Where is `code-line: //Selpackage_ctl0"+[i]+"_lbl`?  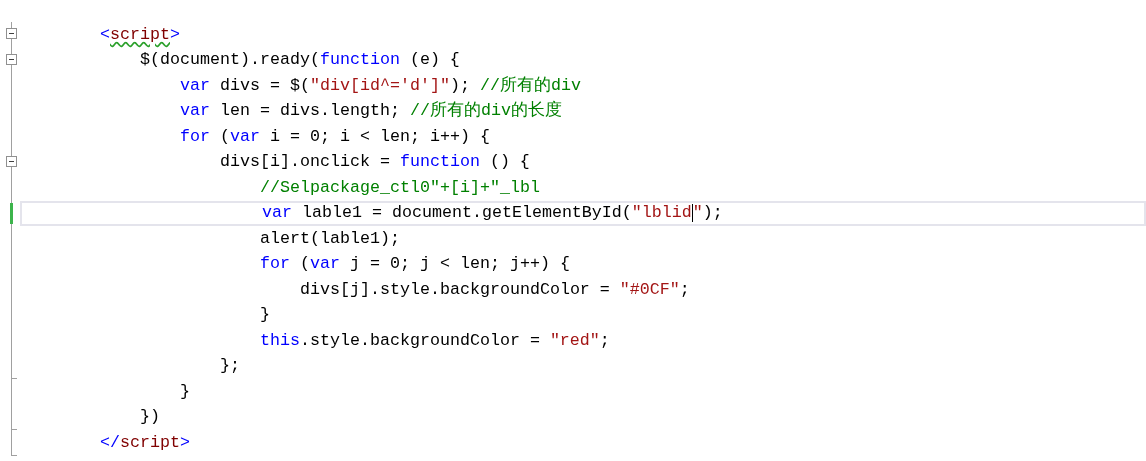 code-line: //Selpackage_ctl0"+[i]+"_lbl is located at coordinates (400, 187).